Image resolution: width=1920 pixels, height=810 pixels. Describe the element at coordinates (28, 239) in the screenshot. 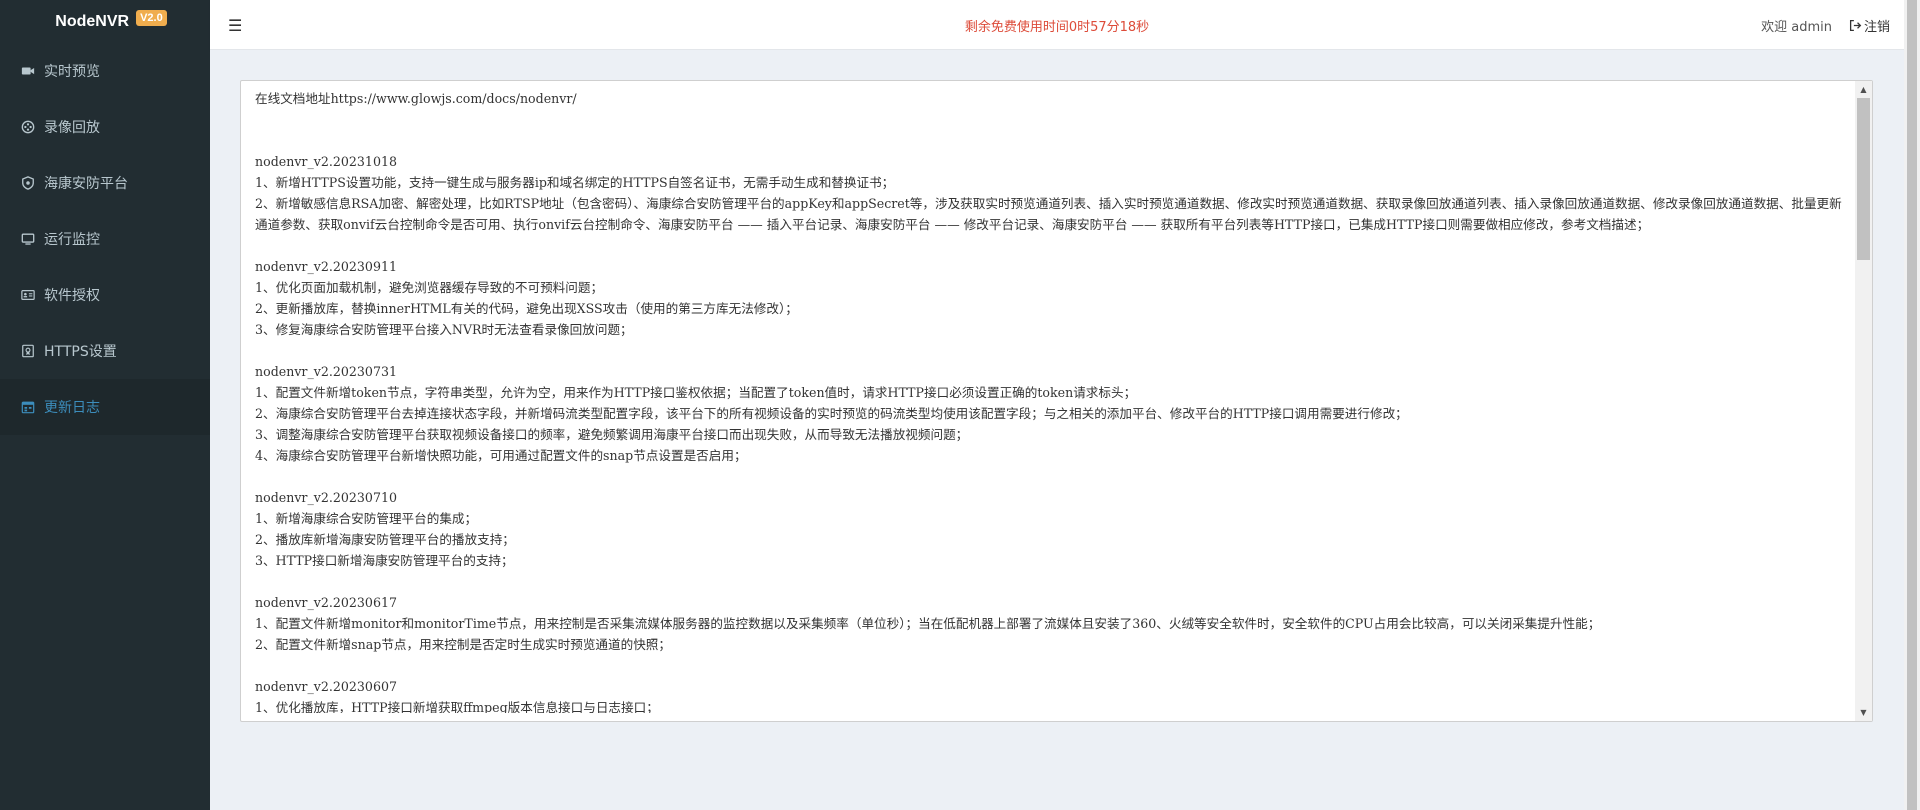

I see `monitor-icon` at that location.